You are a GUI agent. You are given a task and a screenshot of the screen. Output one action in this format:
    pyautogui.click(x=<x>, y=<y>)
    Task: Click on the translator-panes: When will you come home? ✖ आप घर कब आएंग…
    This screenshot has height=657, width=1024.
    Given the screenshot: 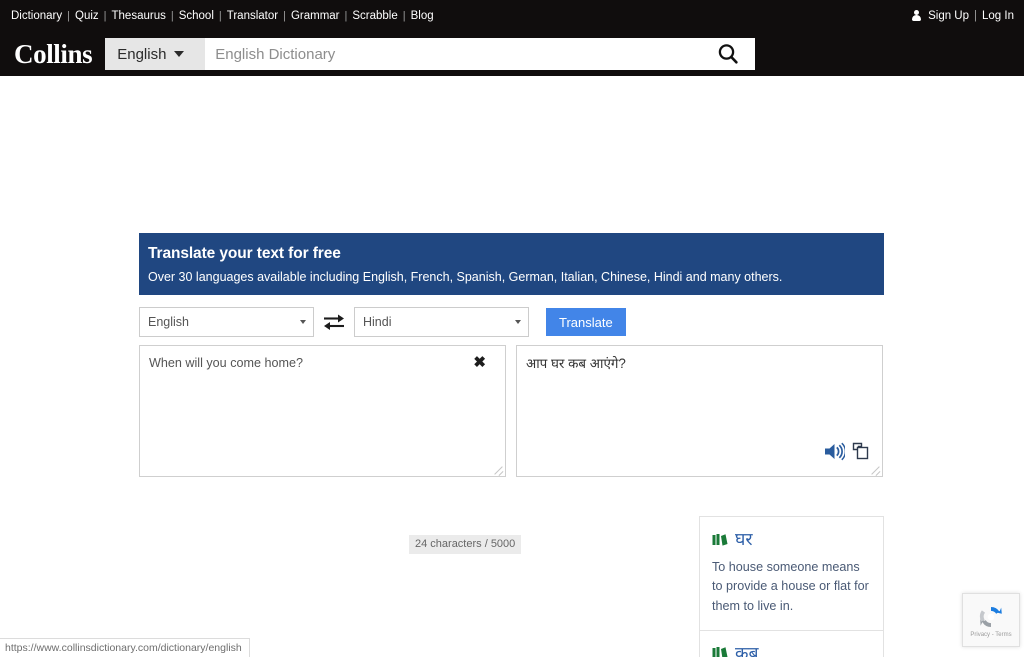 What is the action you would take?
    pyautogui.click(x=511, y=411)
    